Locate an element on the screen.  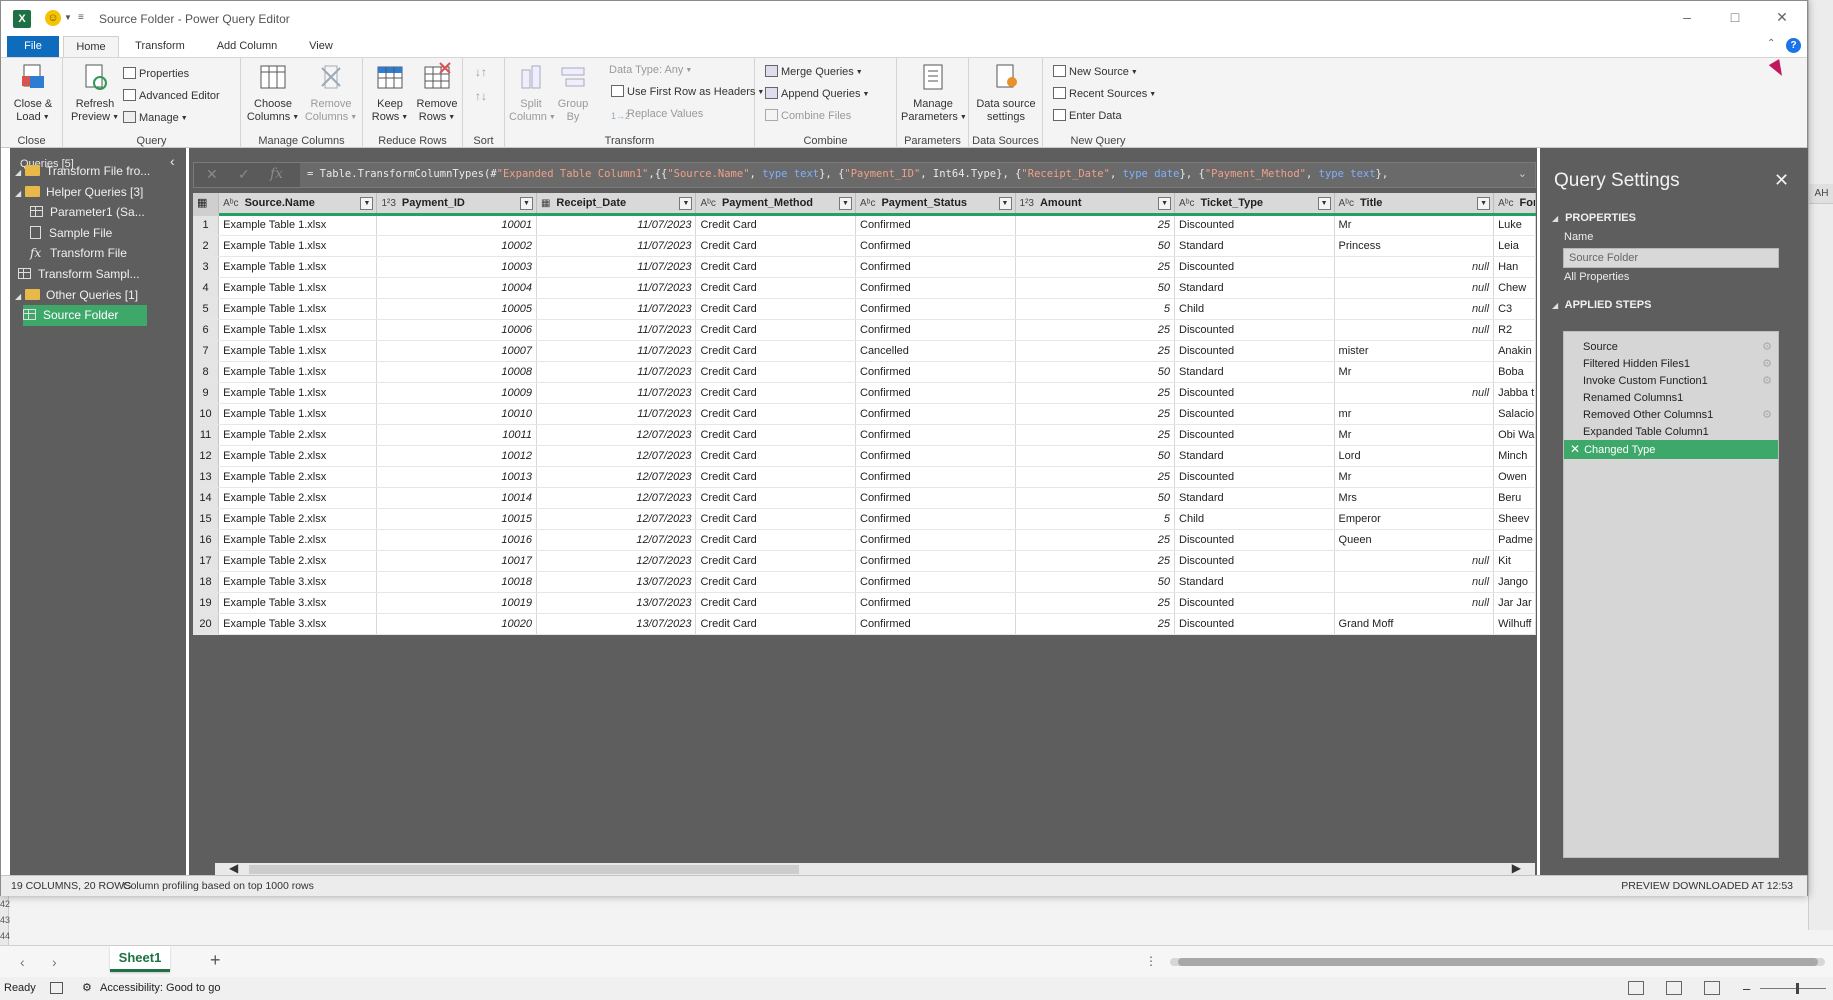
row-number: 3 is located at coordinates (206, 267).